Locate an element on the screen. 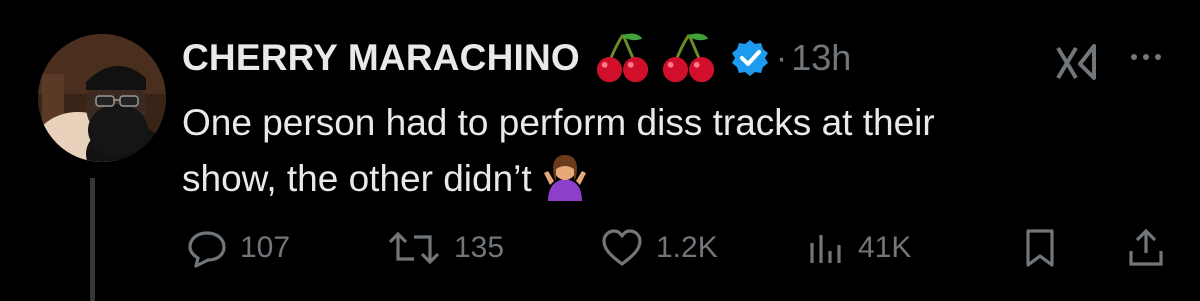  bookmark-button is located at coordinates (1040, 248).